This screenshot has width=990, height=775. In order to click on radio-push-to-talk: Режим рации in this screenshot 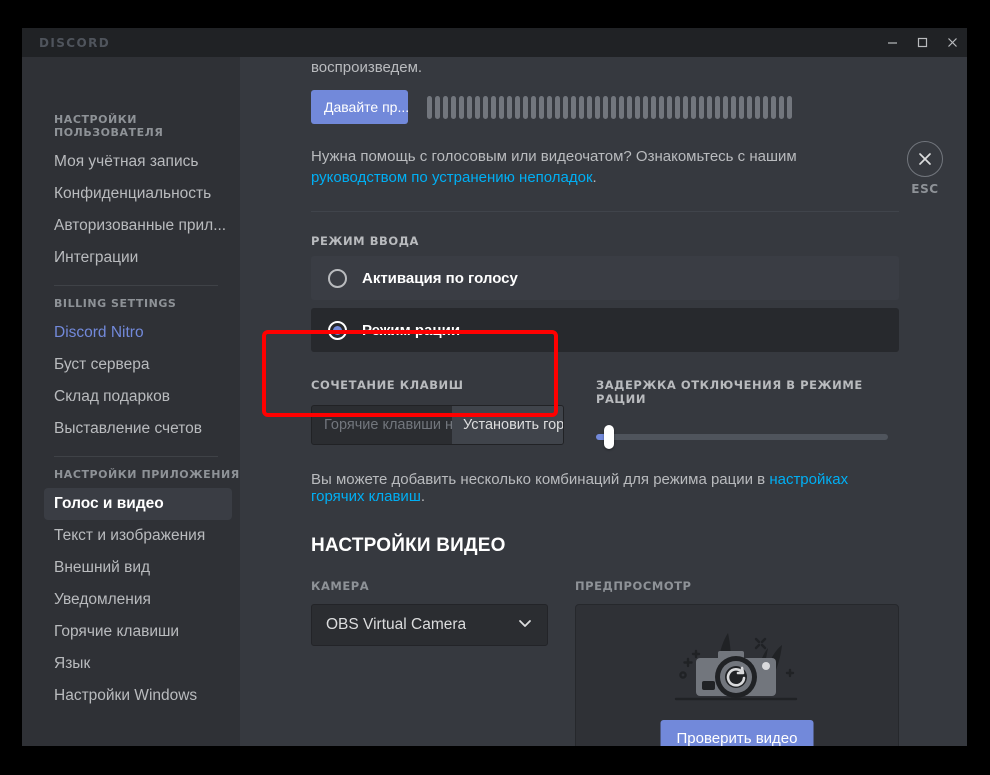, I will do `click(605, 330)`.